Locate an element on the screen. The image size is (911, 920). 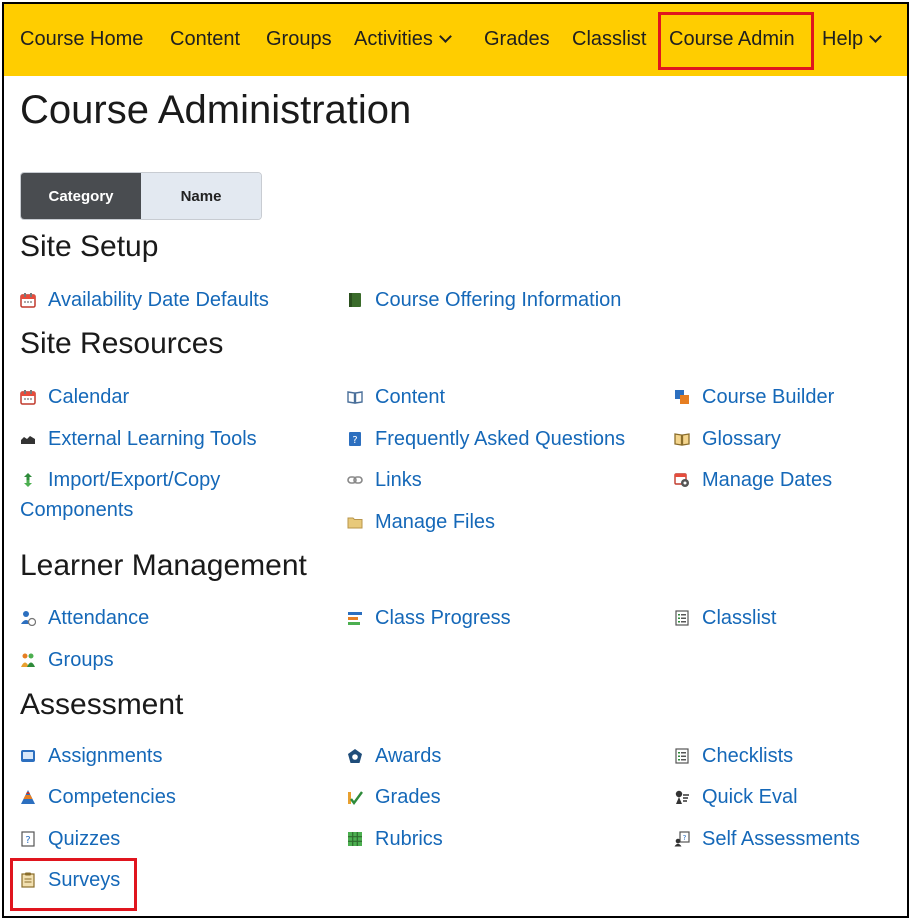
nav-help: Help is located at coordinates (852, 39).